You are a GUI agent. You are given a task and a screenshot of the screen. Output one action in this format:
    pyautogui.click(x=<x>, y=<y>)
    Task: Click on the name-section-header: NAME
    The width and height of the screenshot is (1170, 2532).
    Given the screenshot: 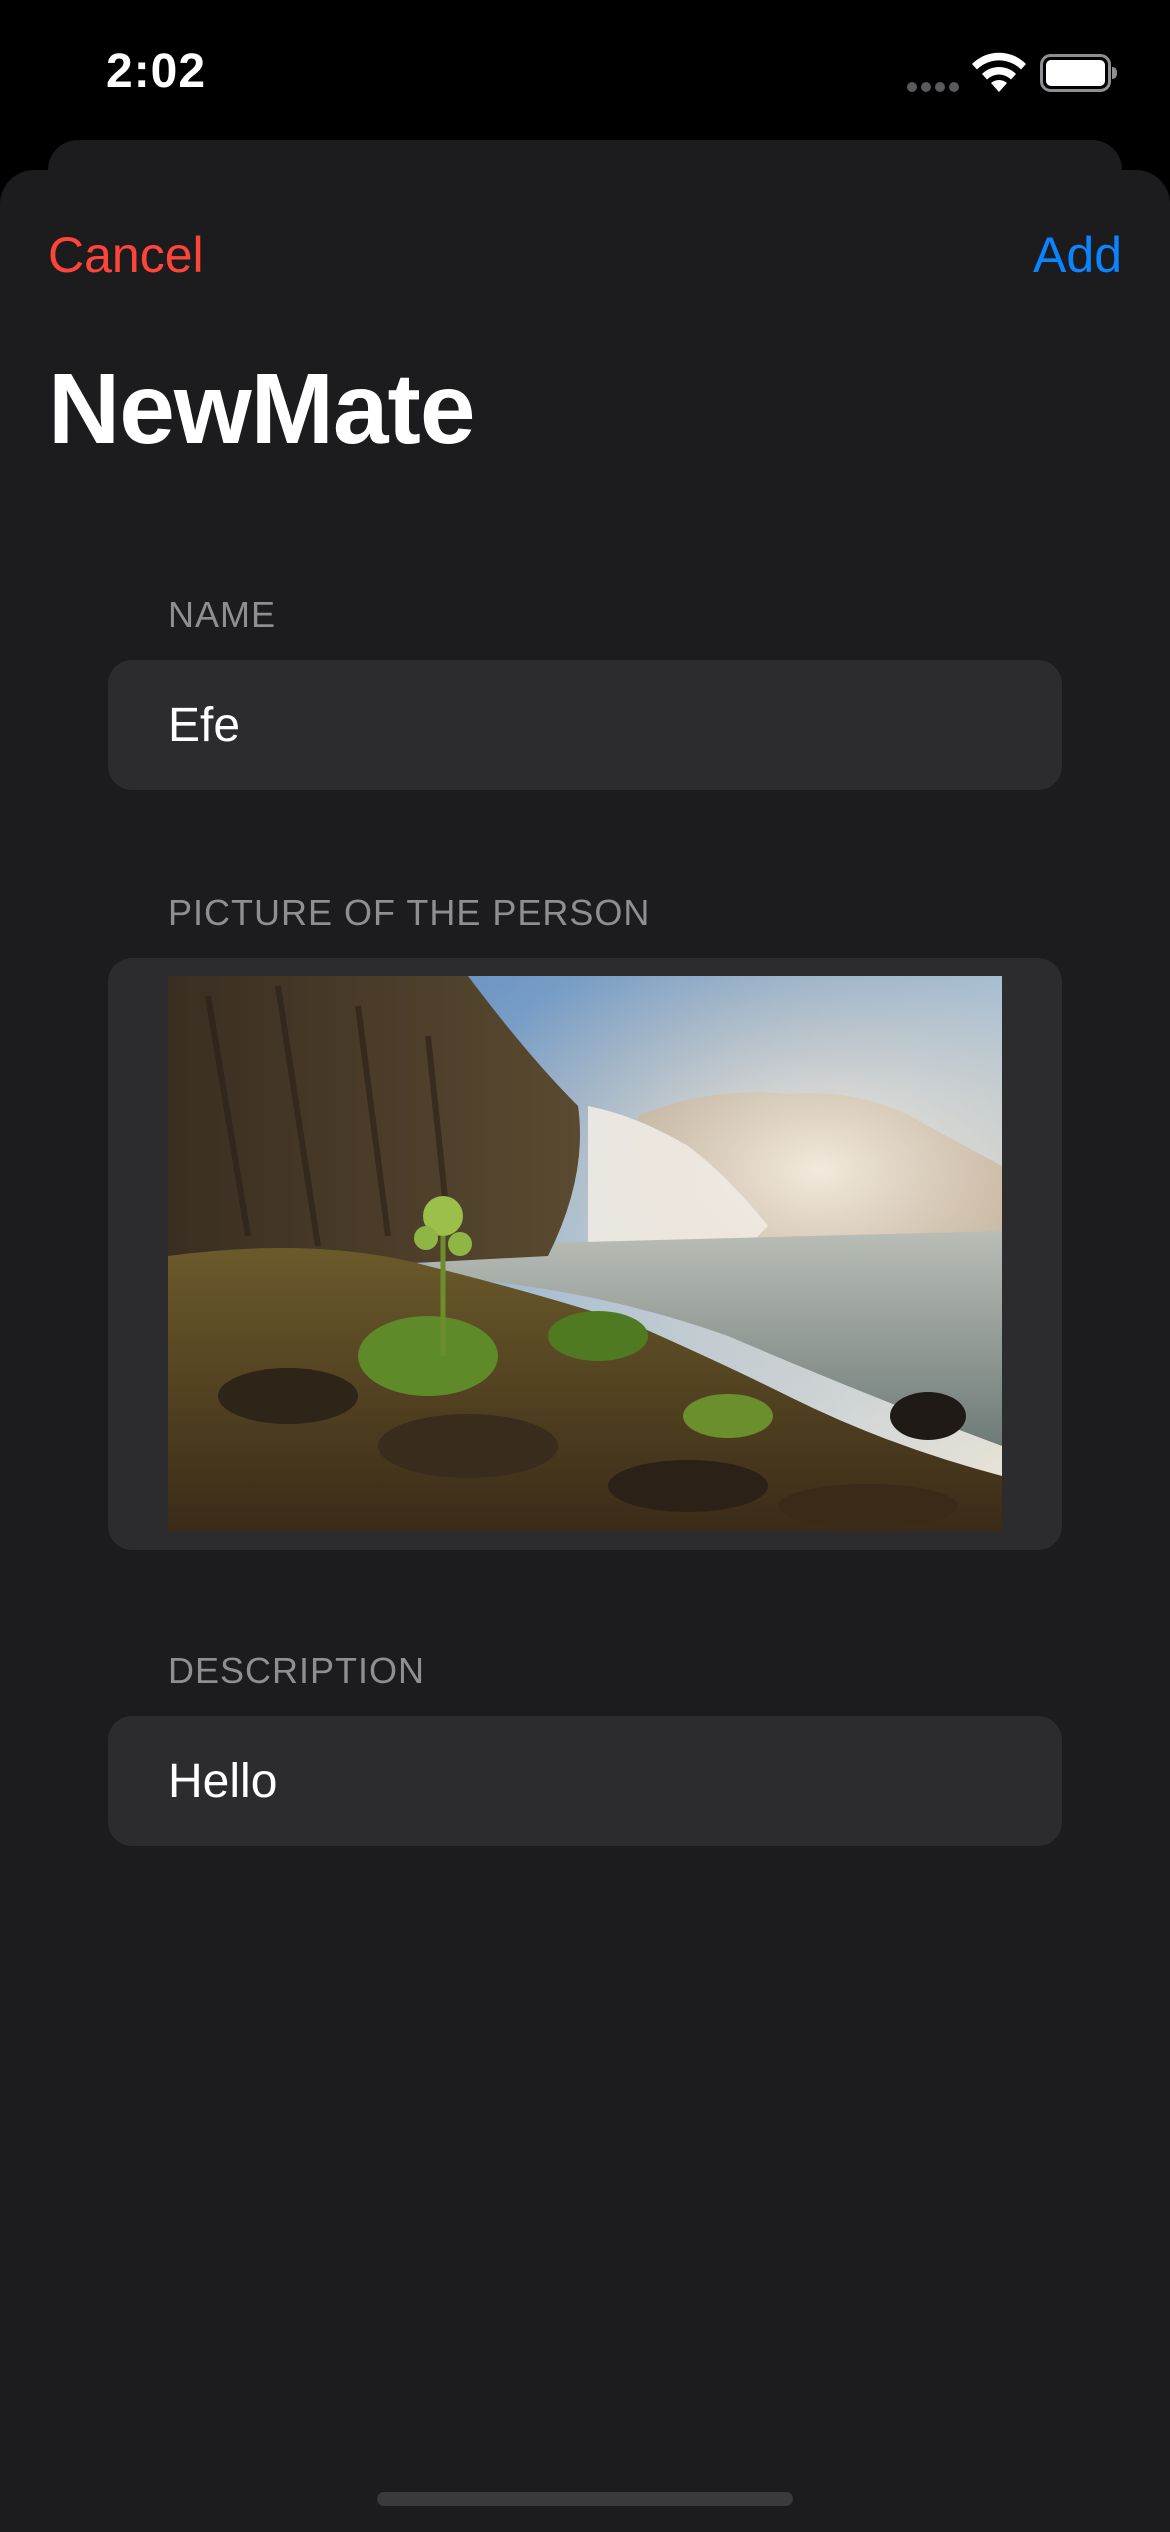 What is the action you would take?
    pyautogui.click(x=222, y=614)
    